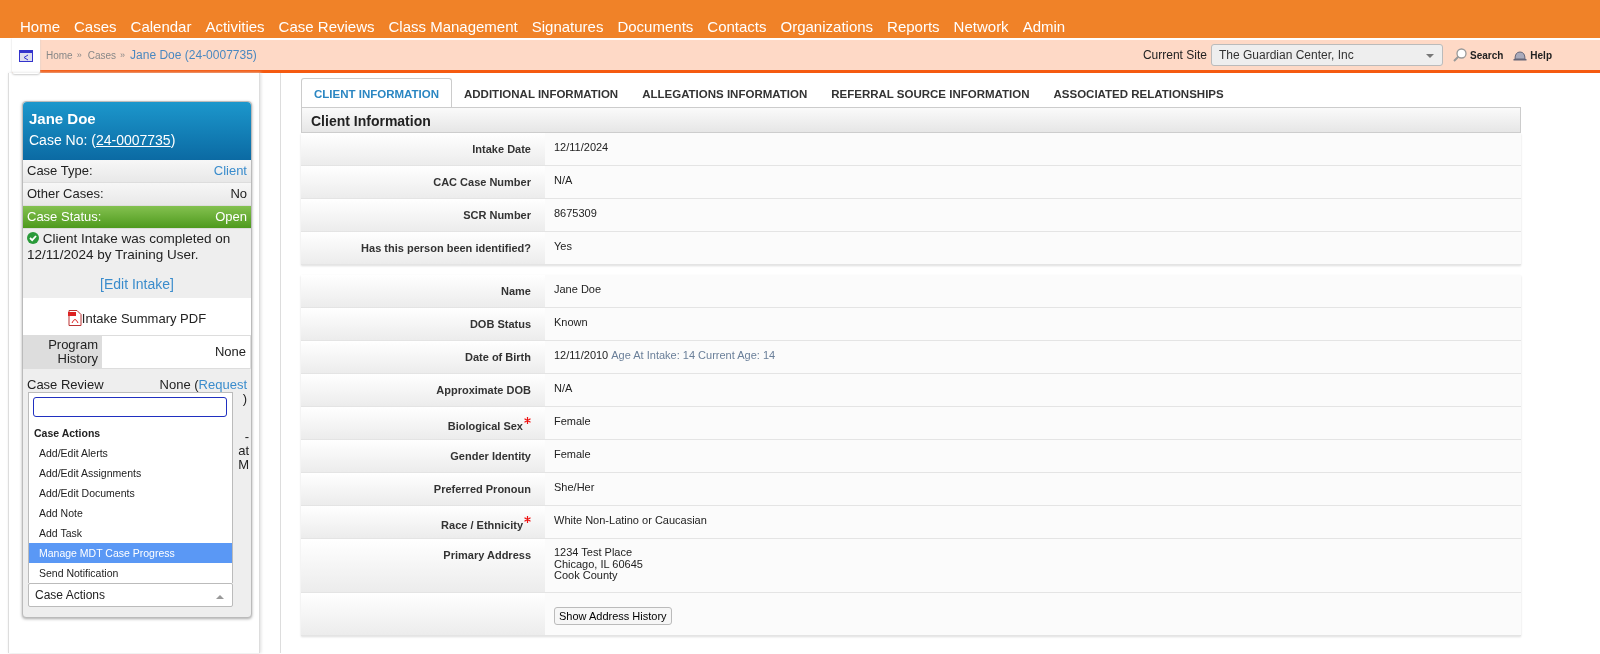  What do you see at coordinates (498, 357) in the screenshot?
I see `field-label: Date of Birth` at bounding box center [498, 357].